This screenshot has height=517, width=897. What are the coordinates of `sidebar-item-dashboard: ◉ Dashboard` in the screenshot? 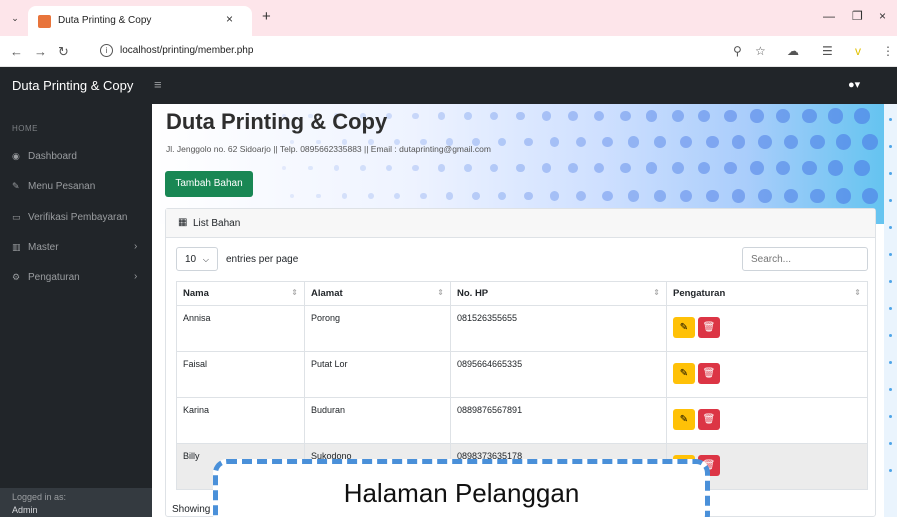 It's located at (76, 157).